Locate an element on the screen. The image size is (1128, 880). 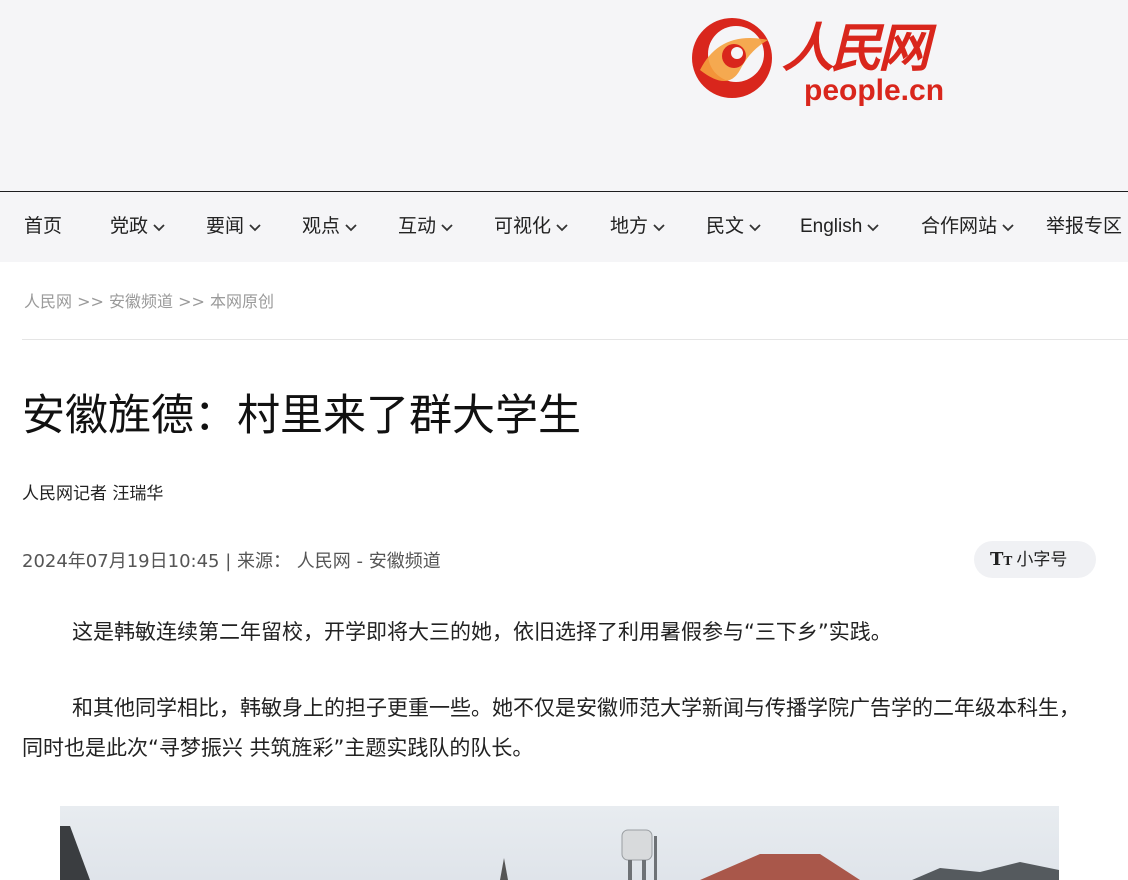
nav-label: 民文 is located at coordinates (725, 226).